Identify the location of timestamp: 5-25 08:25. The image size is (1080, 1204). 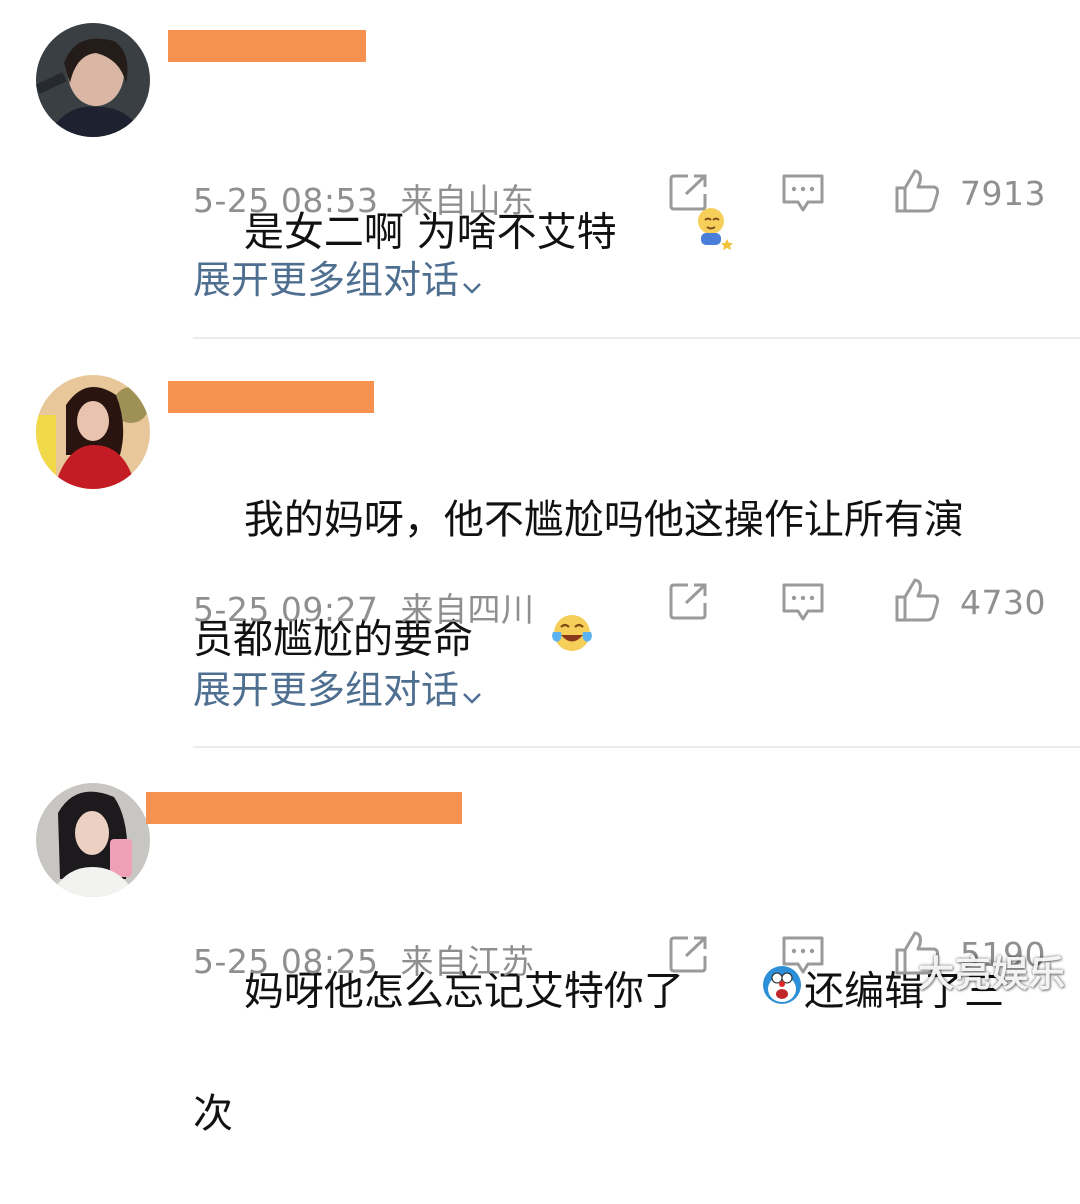
(286, 961).